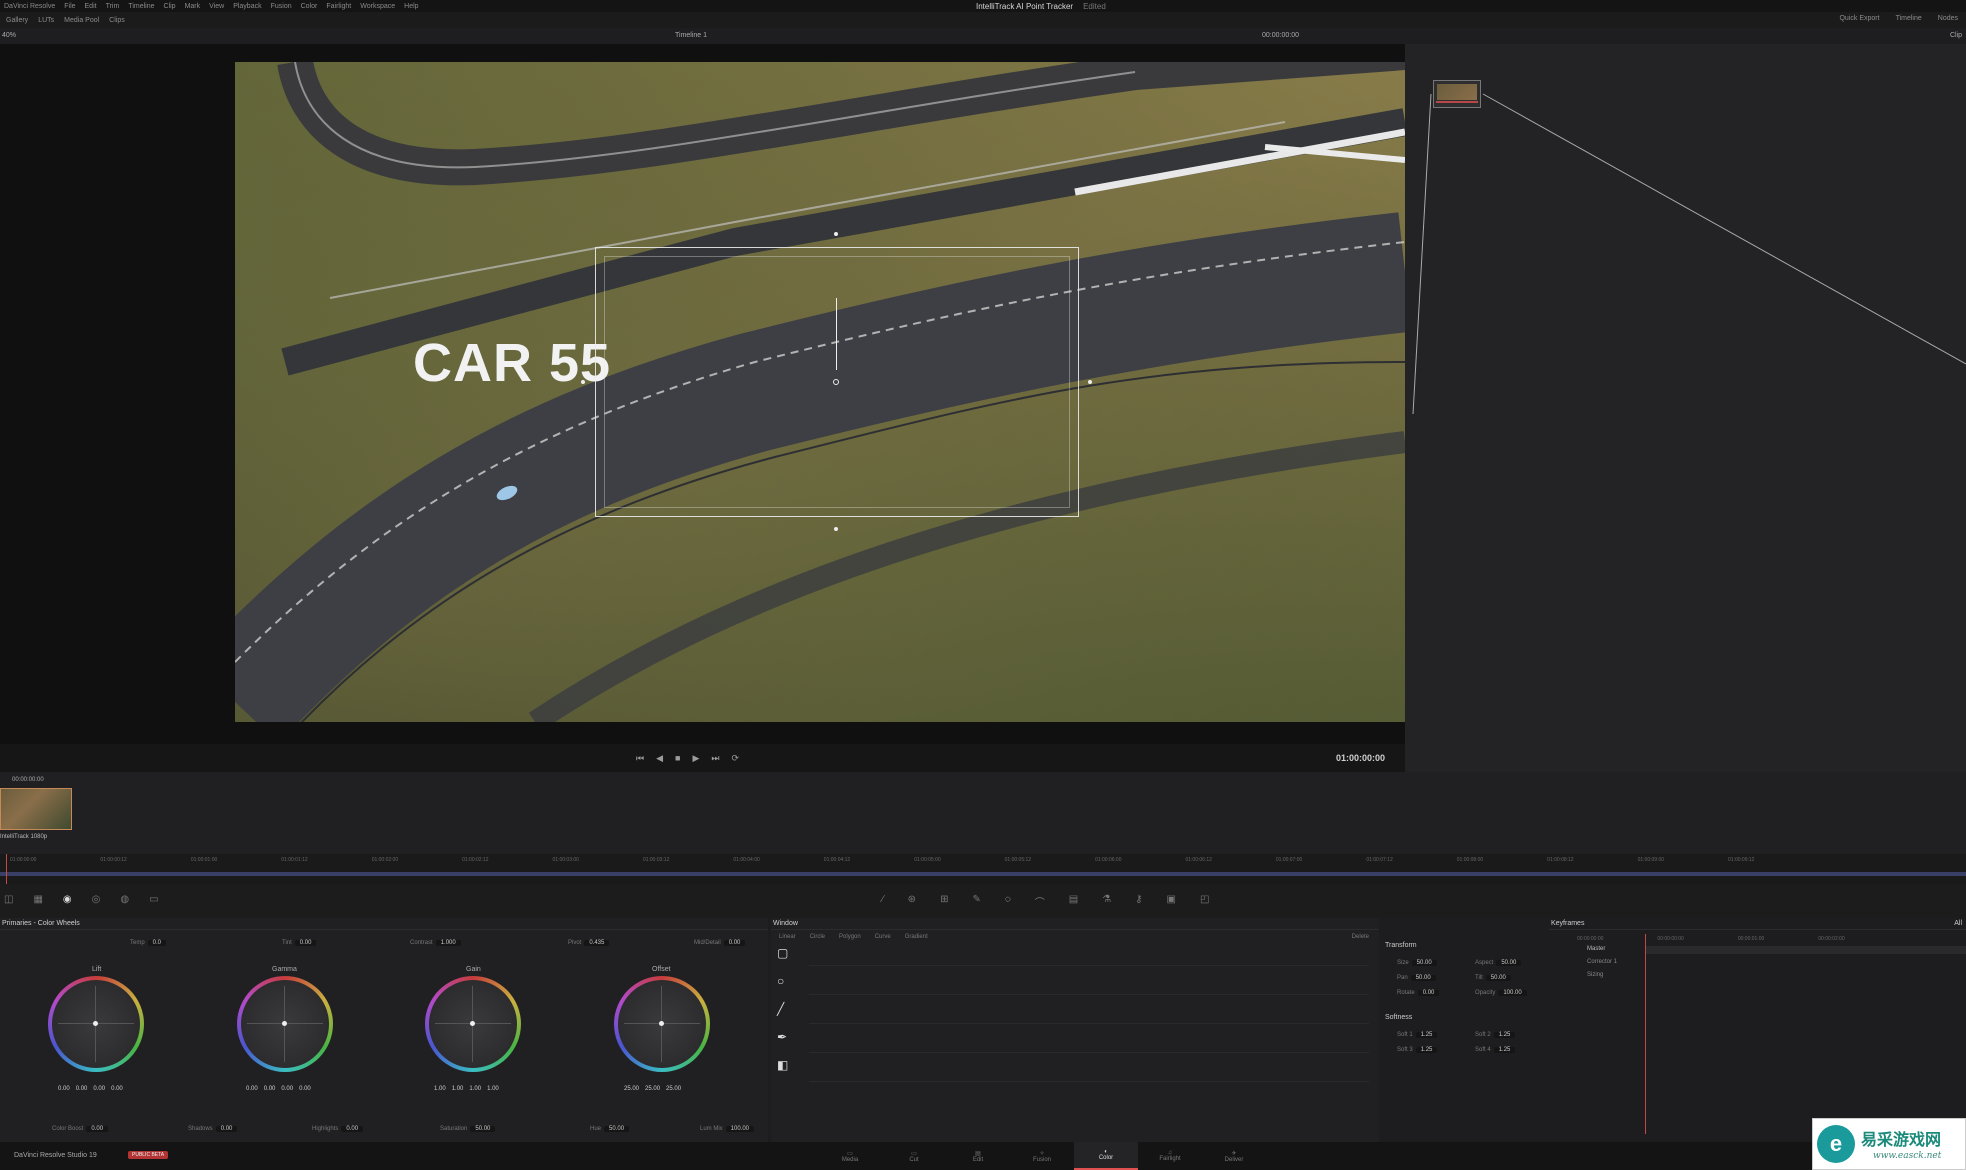 This screenshot has width=1966, height=1170. I want to click on page-deliver: ✈ Deliver, so click(1234, 1156).